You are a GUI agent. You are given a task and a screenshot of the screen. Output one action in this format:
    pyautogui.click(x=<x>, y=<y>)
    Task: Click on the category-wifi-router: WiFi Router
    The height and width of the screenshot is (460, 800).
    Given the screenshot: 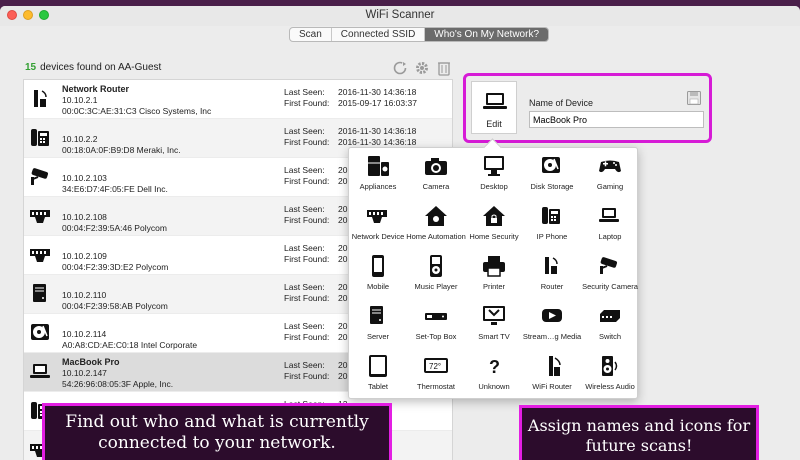 What is the action you would take?
    pyautogui.click(x=552, y=373)
    